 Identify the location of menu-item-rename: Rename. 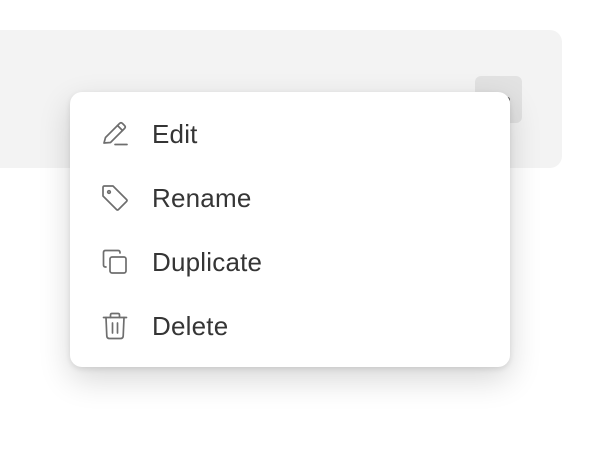
(290, 198).